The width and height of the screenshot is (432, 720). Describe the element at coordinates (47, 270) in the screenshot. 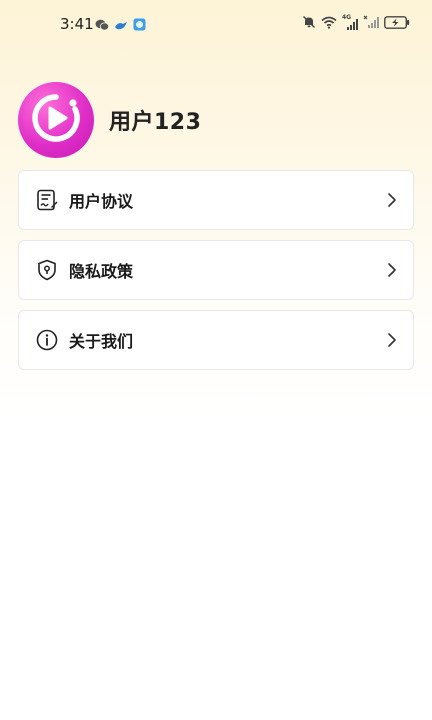

I see `privacy-shield-icon` at that location.